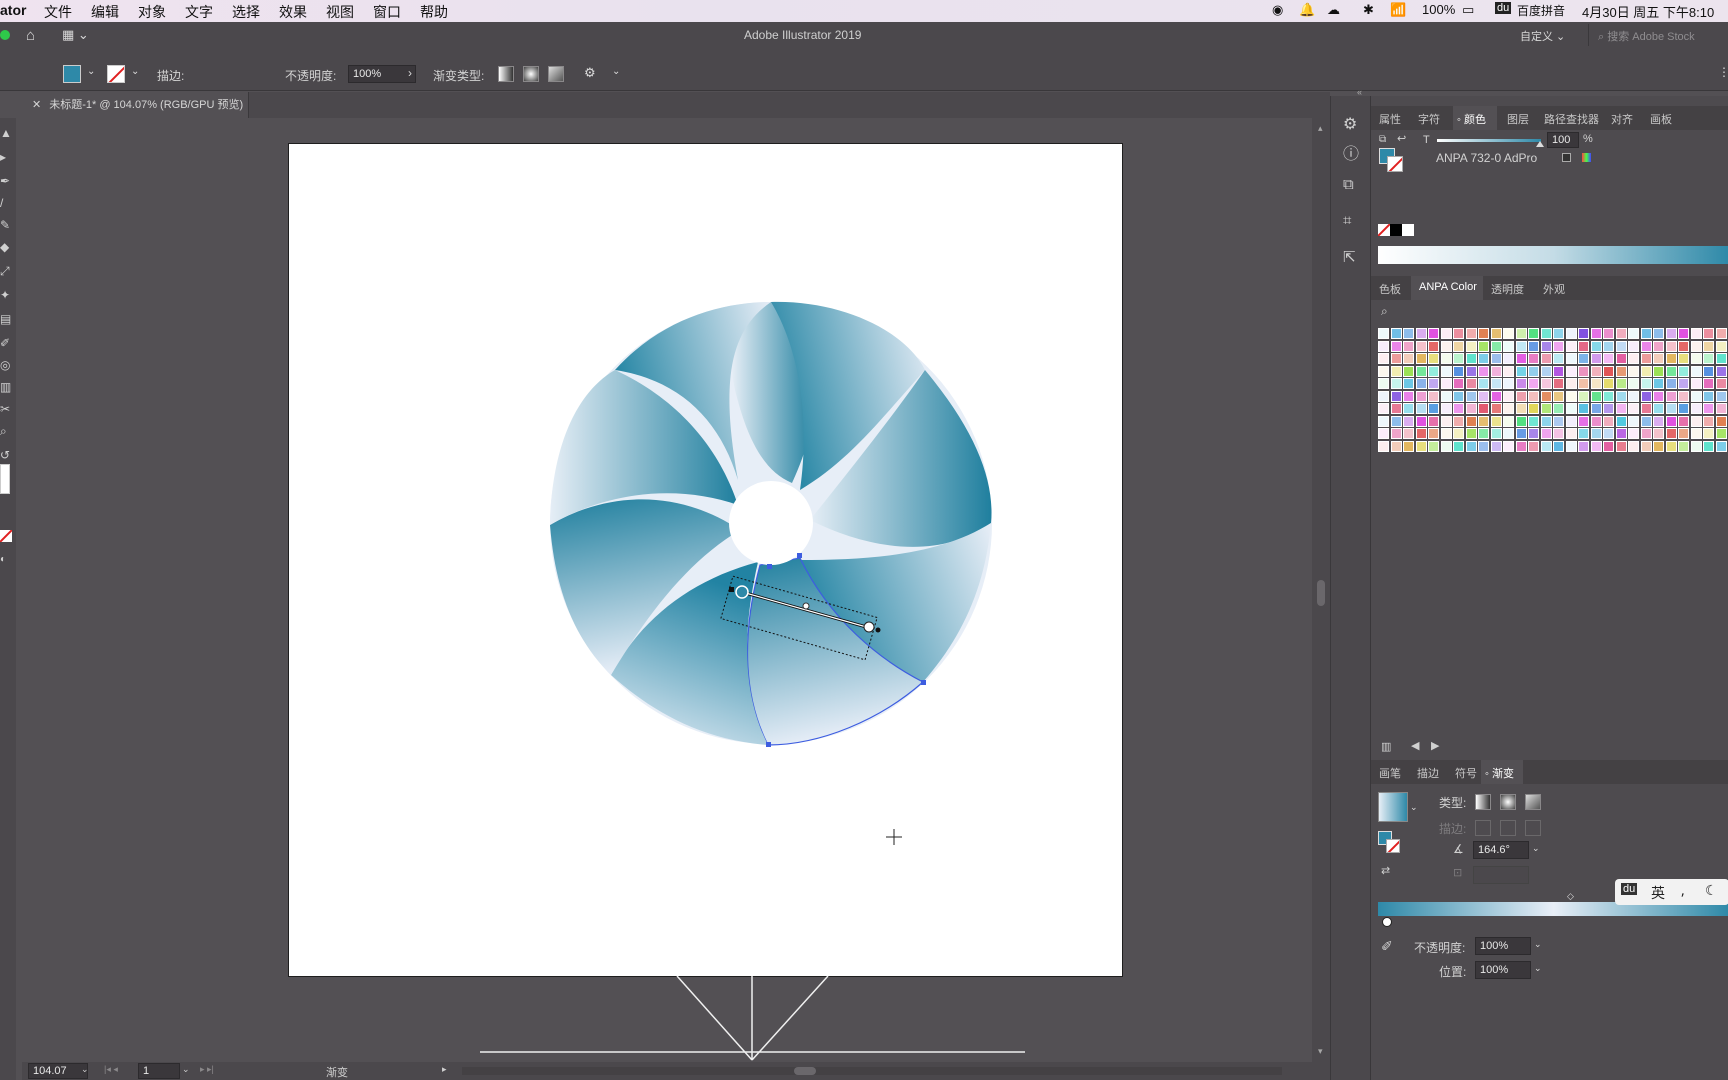  I want to click on moon-icon: ☾, so click(1711, 890).